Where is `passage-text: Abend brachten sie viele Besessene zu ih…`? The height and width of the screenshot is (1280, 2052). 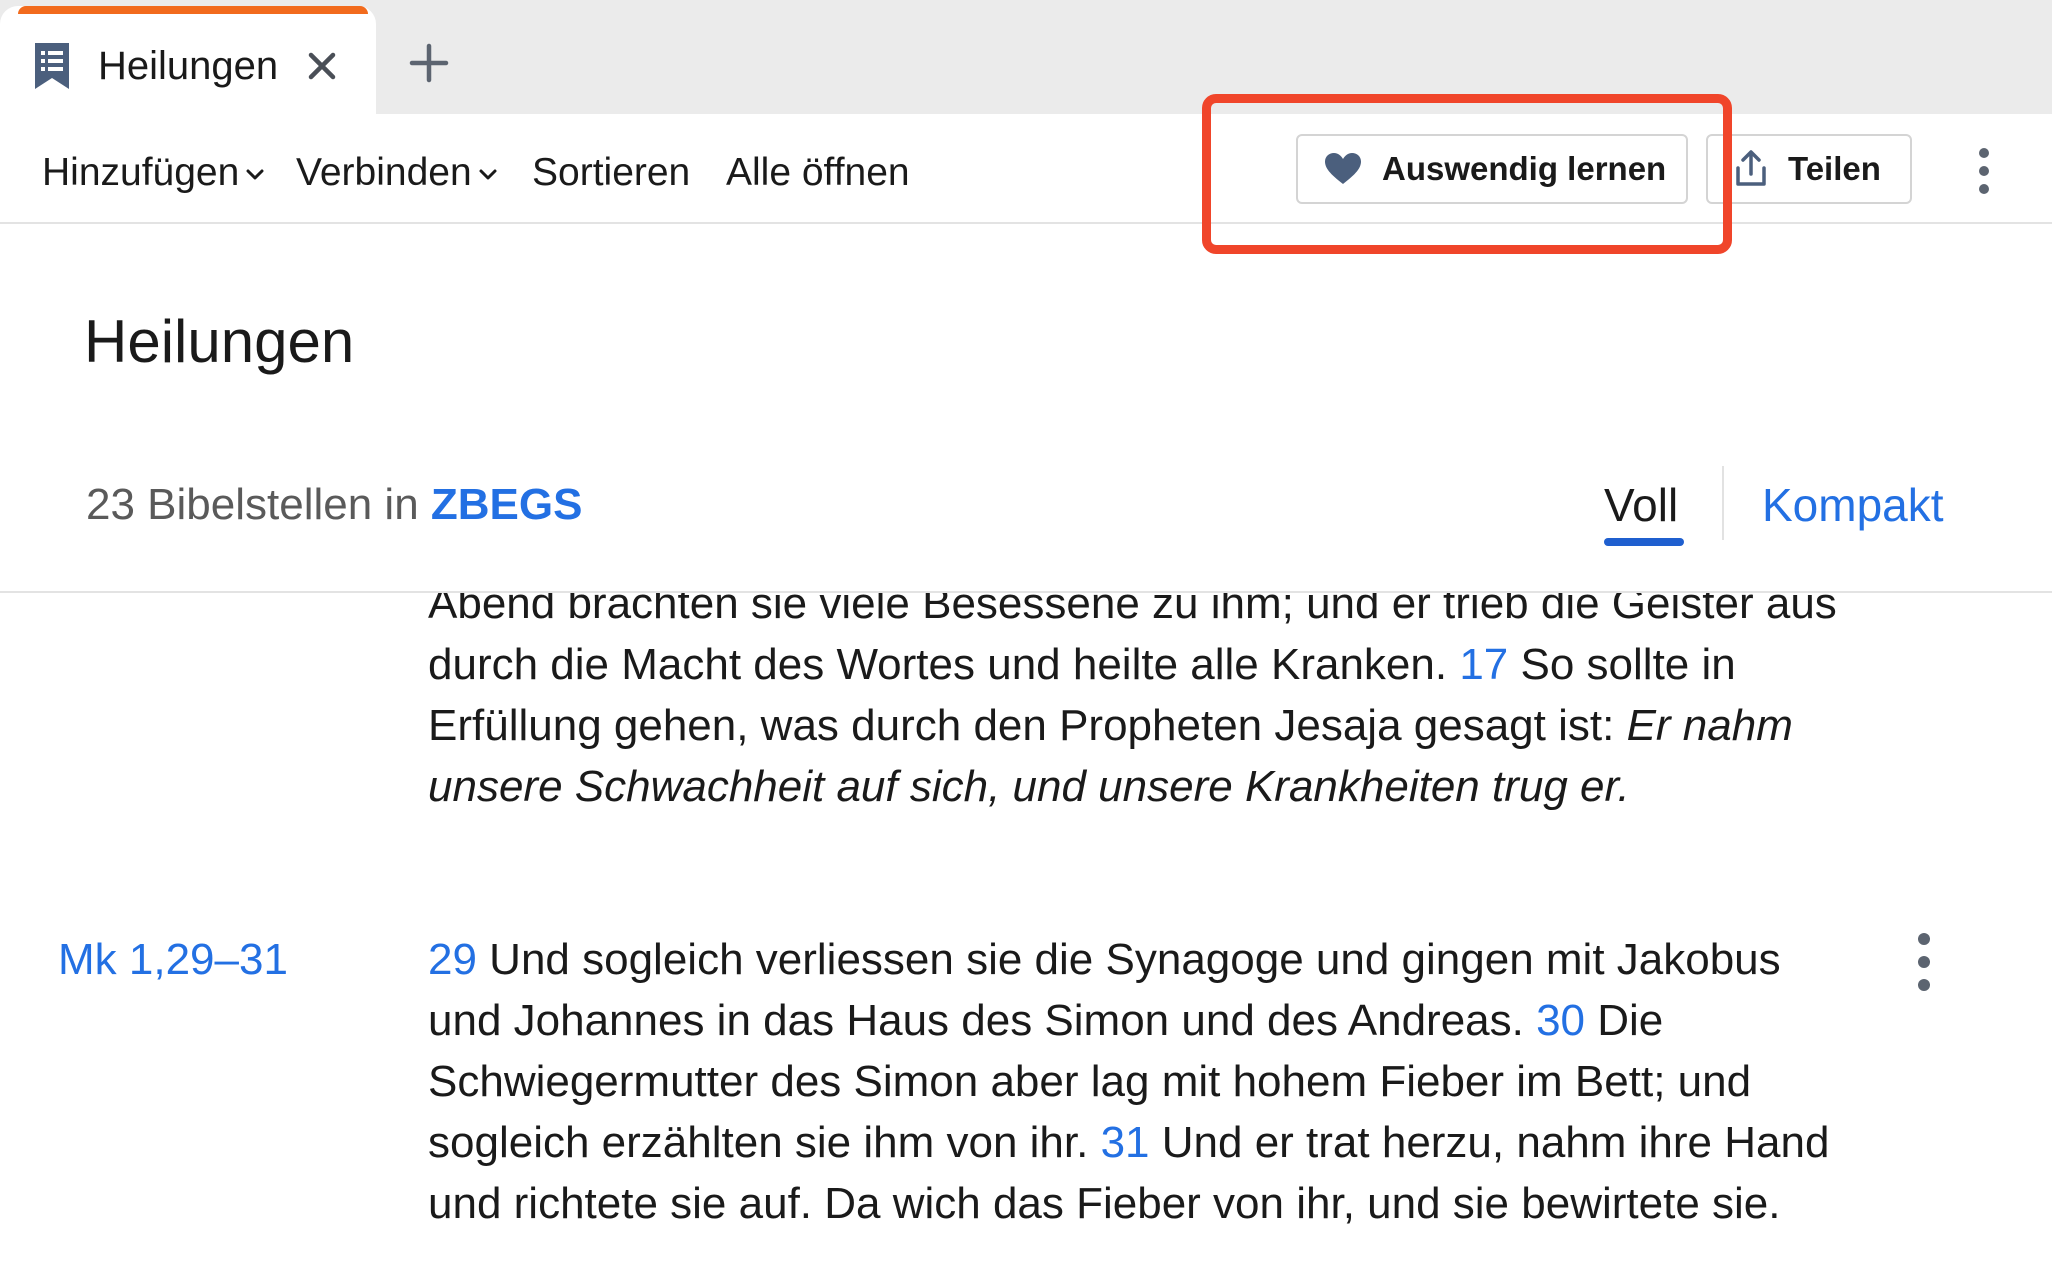 passage-text: Abend brachten sie viele Besessene zu ih… is located at coordinates (1138, 705).